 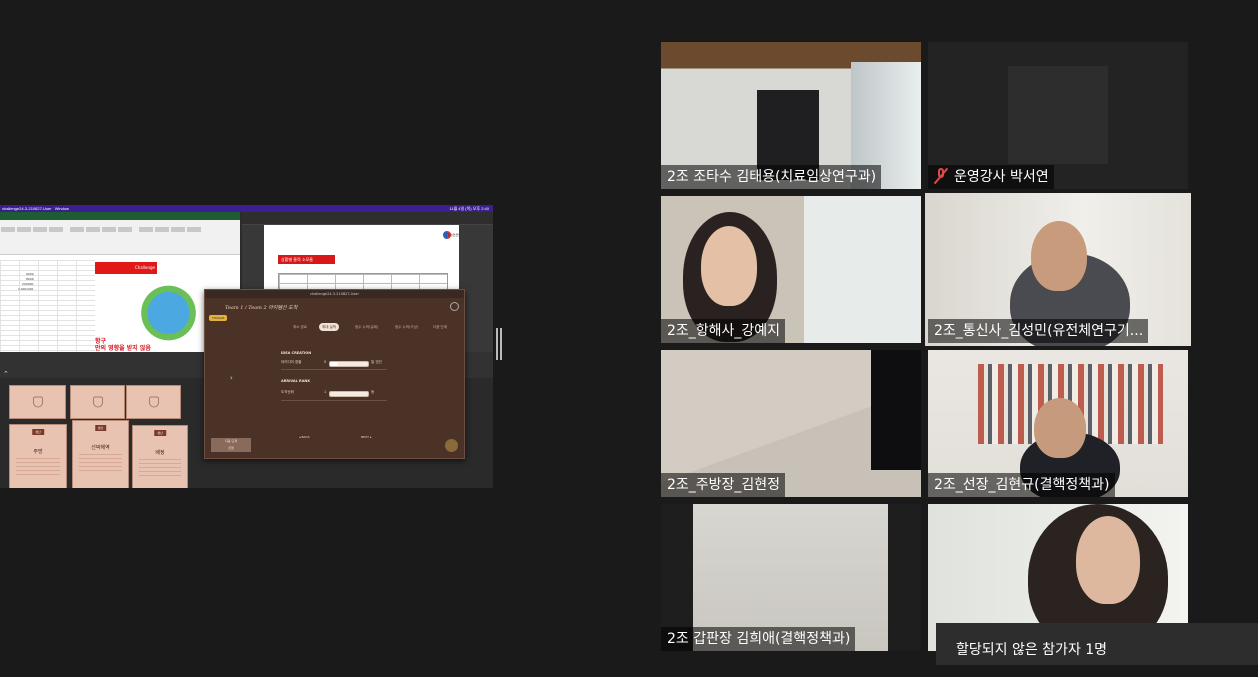 What do you see at coordinates (469, 208) in the screenshot?
I see `menubar-clock: 11월 4일 (목) 오후 2:40` at bounding box center [469, 208].